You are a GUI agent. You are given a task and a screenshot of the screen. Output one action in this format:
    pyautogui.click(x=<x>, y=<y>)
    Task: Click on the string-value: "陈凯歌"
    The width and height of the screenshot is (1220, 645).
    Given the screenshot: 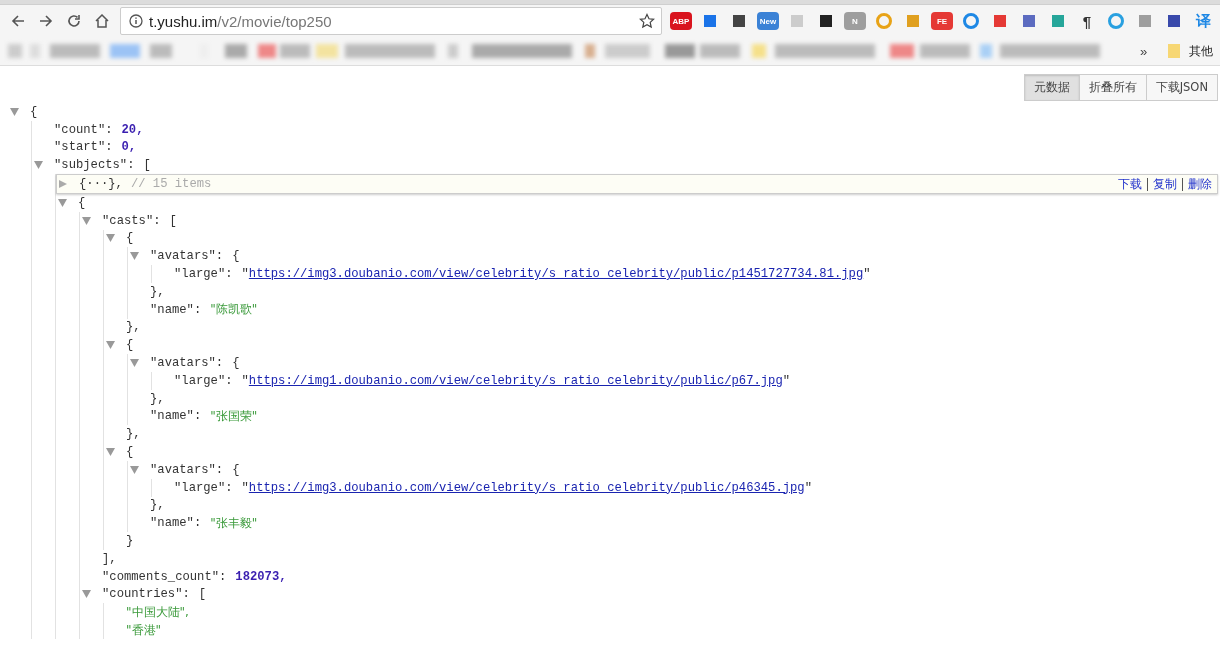 What is the action you would take?
    pyautogui.click(x=234, y=310)
    